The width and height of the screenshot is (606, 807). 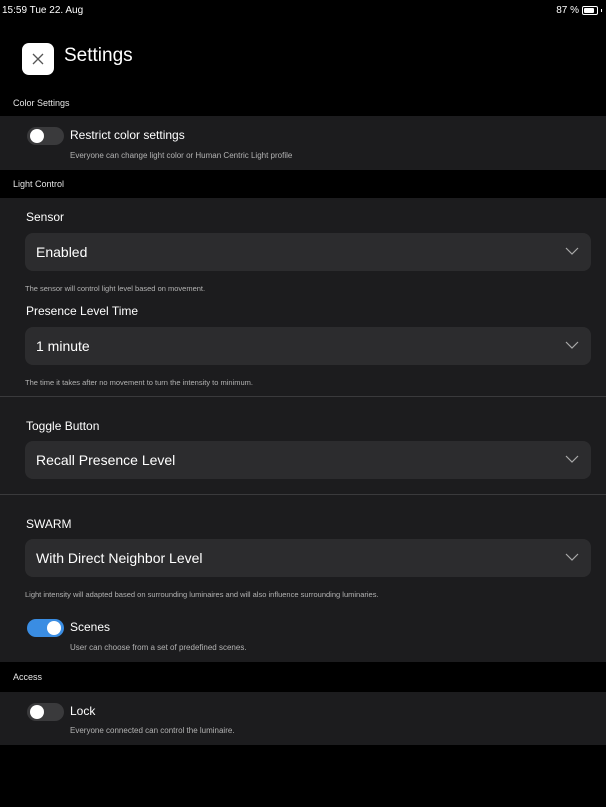 What do you see at coordinates (63, 426) in the screenshot?
I see `toggle-button-label: Toggle Button` at bounding box center [63, 426].